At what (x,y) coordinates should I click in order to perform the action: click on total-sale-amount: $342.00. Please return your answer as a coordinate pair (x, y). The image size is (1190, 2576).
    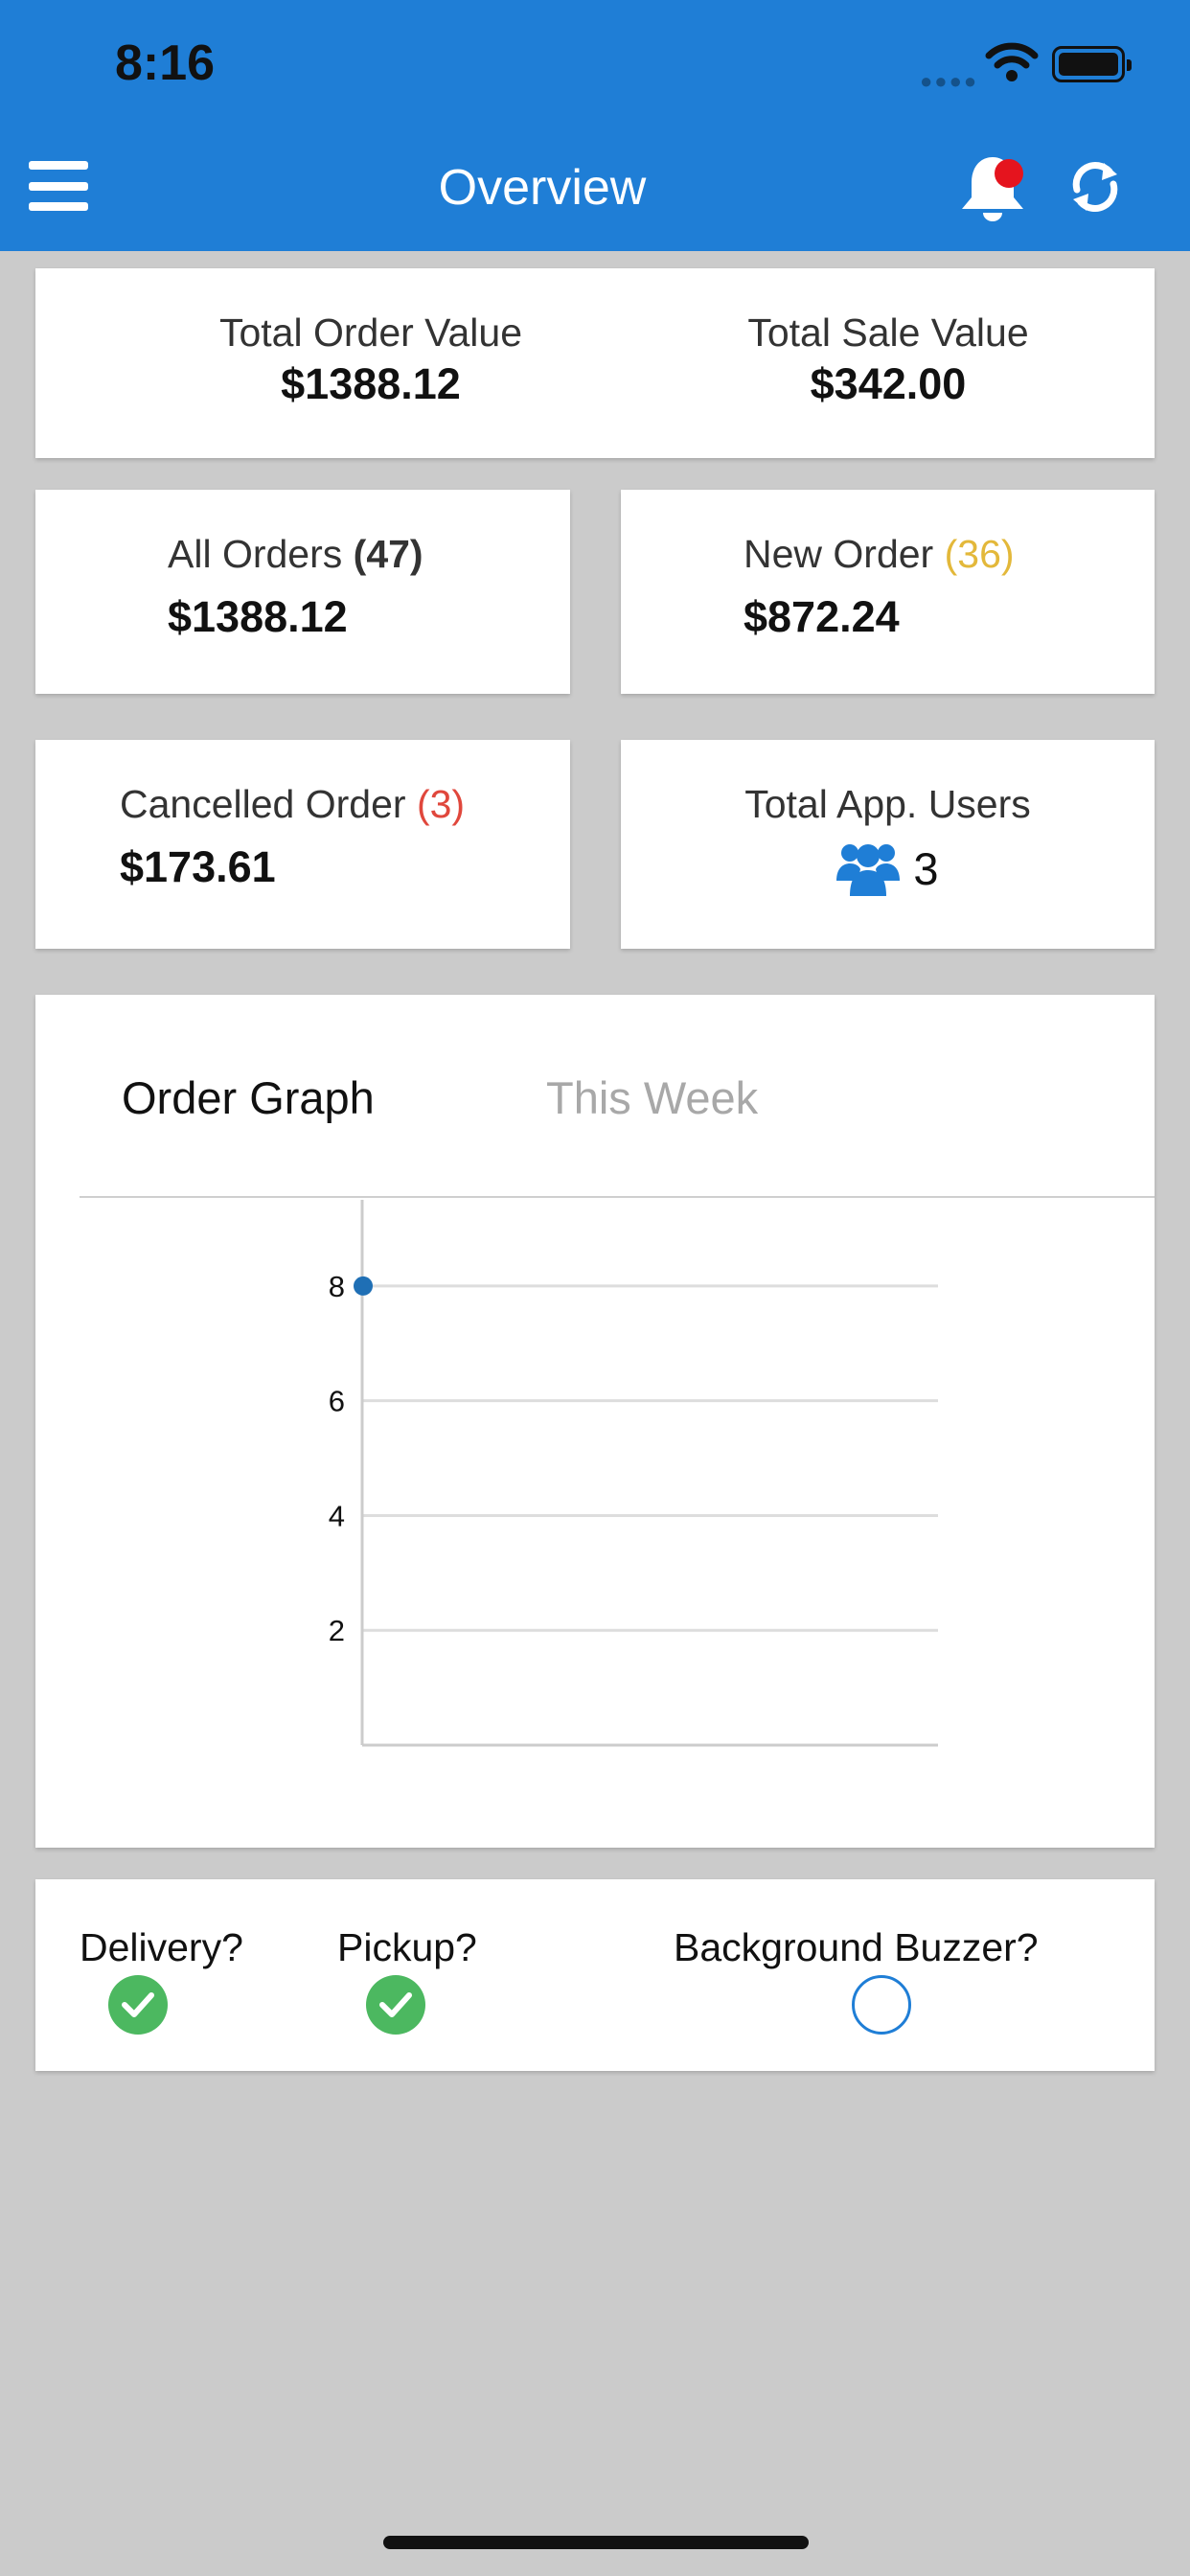
    Looking at the image, I should click on (889, 383).